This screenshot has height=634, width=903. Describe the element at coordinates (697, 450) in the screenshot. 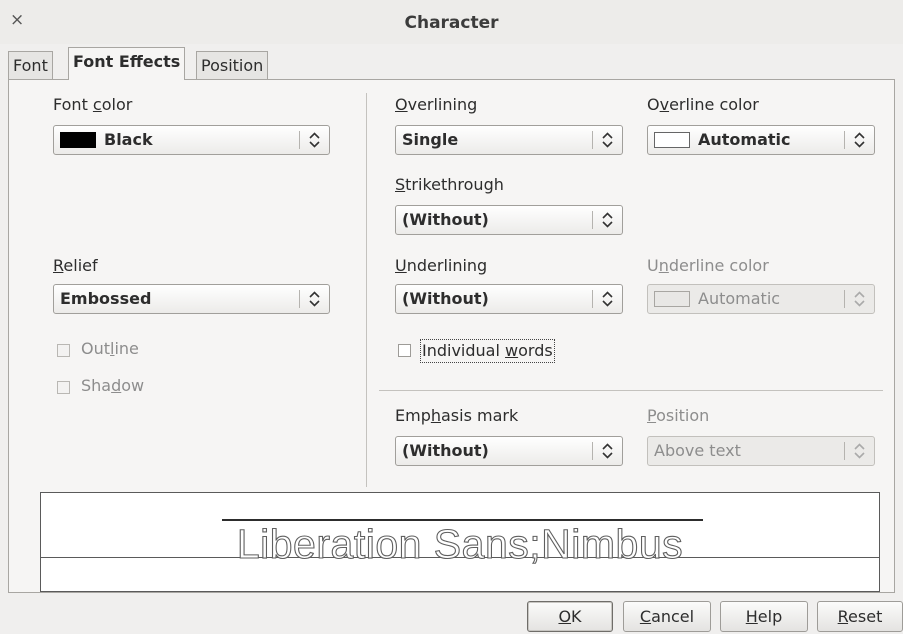

I see `position-value: Above text` at that location.